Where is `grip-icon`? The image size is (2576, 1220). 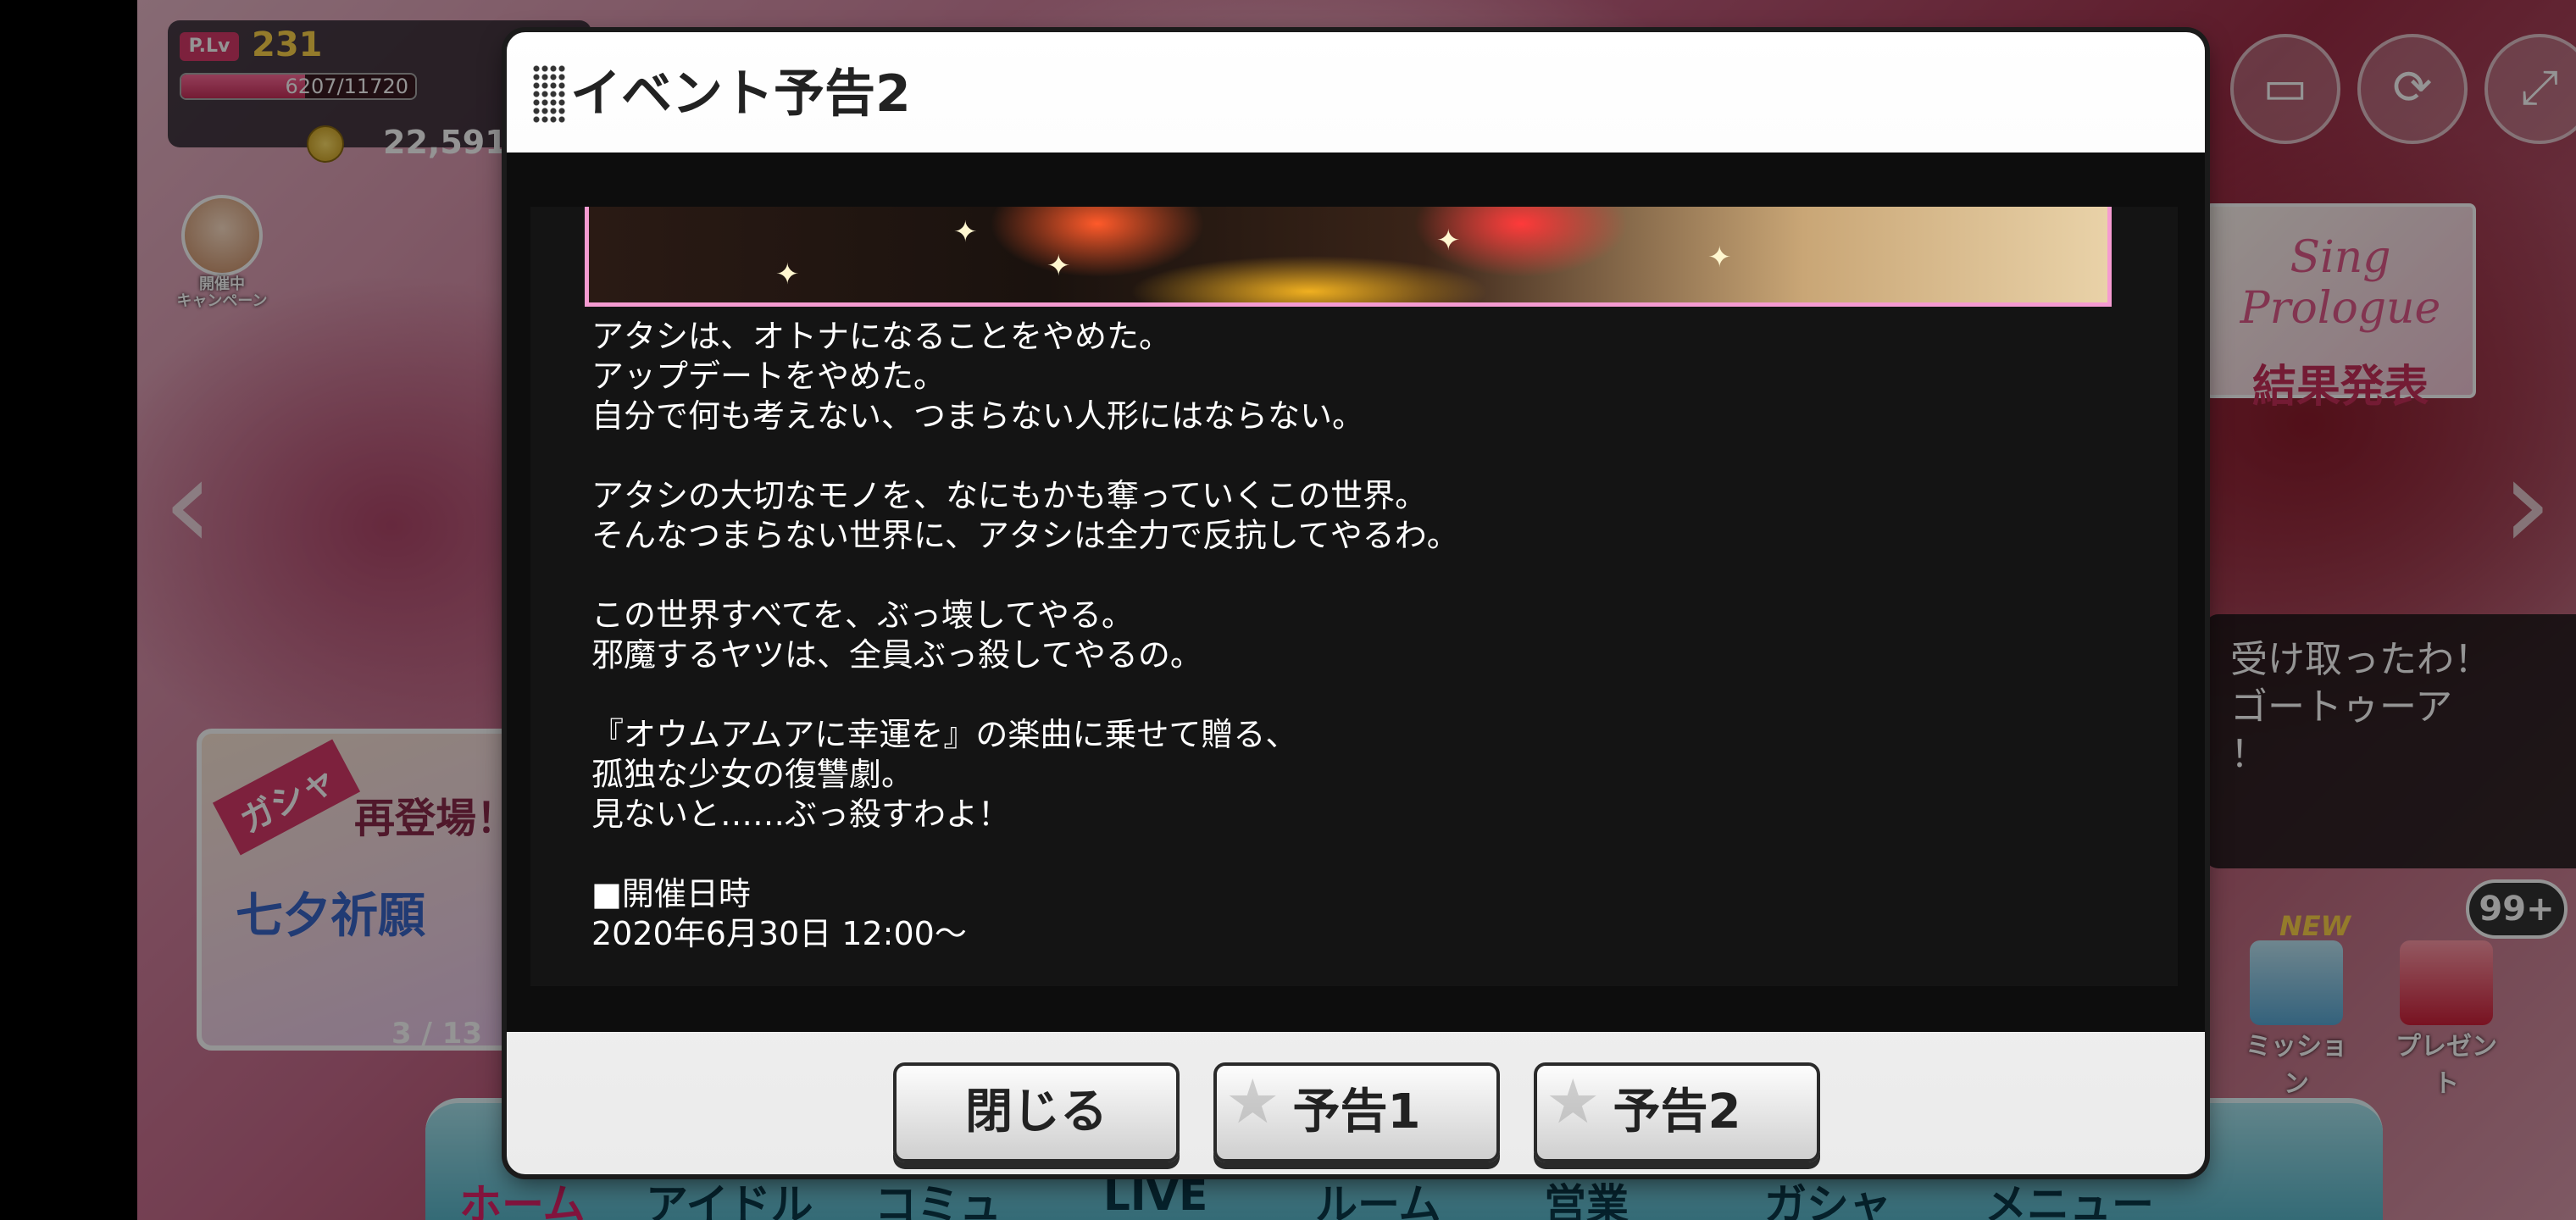 grip-icon is located at coordinates (549, 94).